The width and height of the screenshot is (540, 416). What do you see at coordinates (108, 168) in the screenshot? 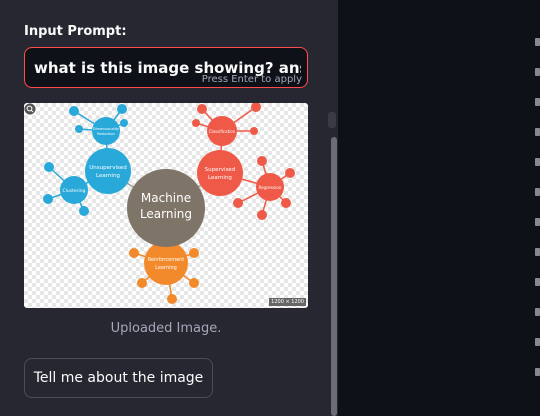
I see `svg-text: Unsupervised` at bounding box center [108, 168].